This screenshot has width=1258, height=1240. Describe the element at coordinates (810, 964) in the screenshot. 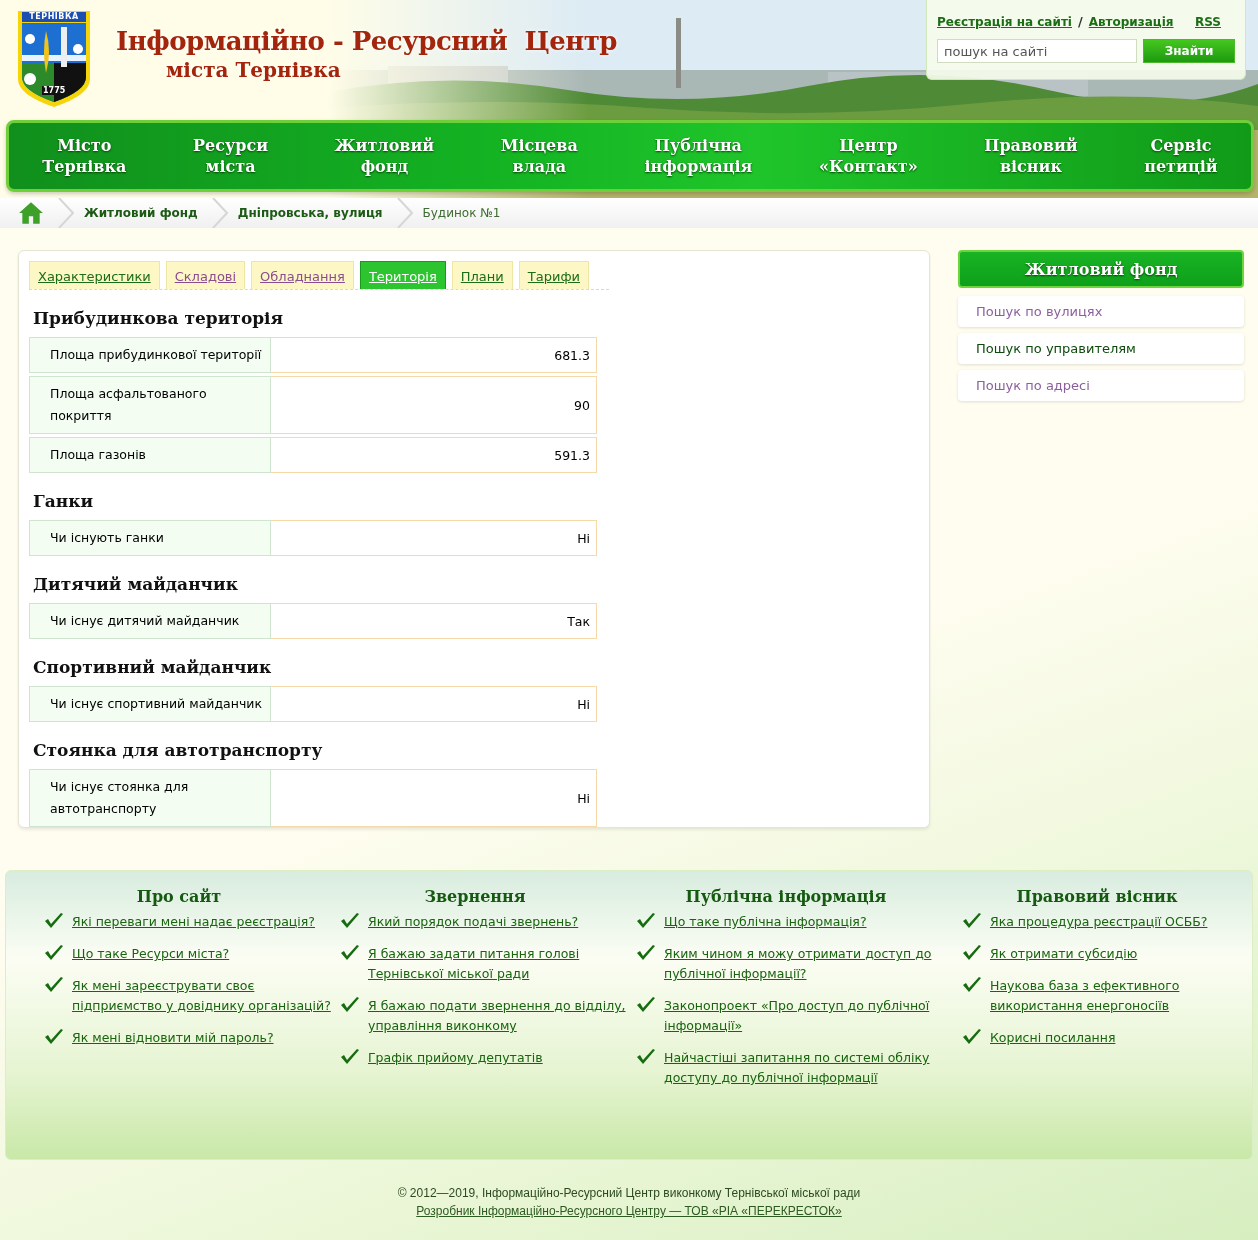

I see `footer-link: Яким чином я можу отримати доступ до публічної інформації?` at that location.